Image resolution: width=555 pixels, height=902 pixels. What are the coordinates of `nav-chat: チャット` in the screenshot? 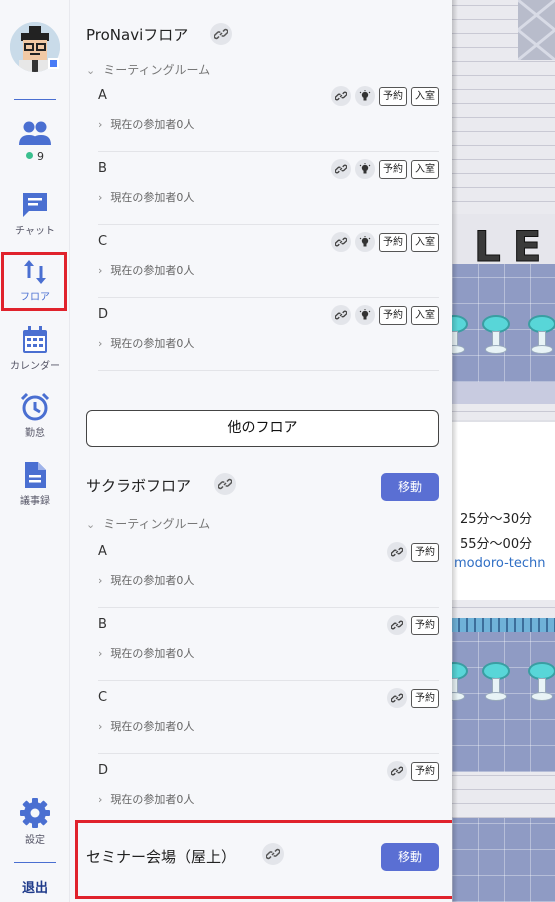 It's located at (35, 213).